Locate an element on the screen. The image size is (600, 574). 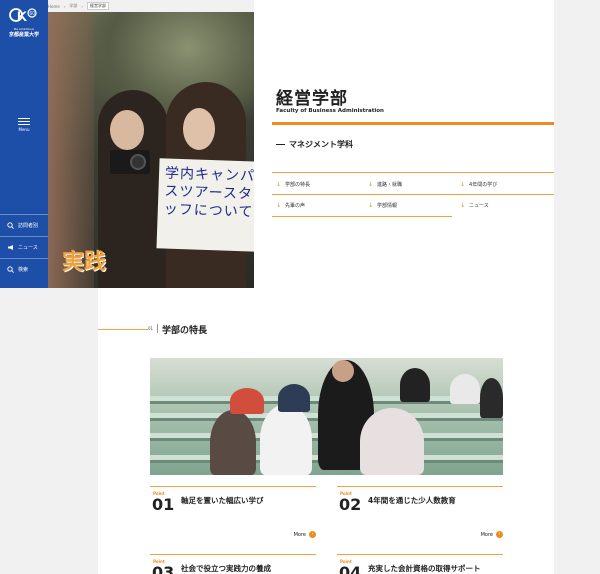
breadcrumb: Home › 学部 › 経営学部 is located at coordinates (80, 6).